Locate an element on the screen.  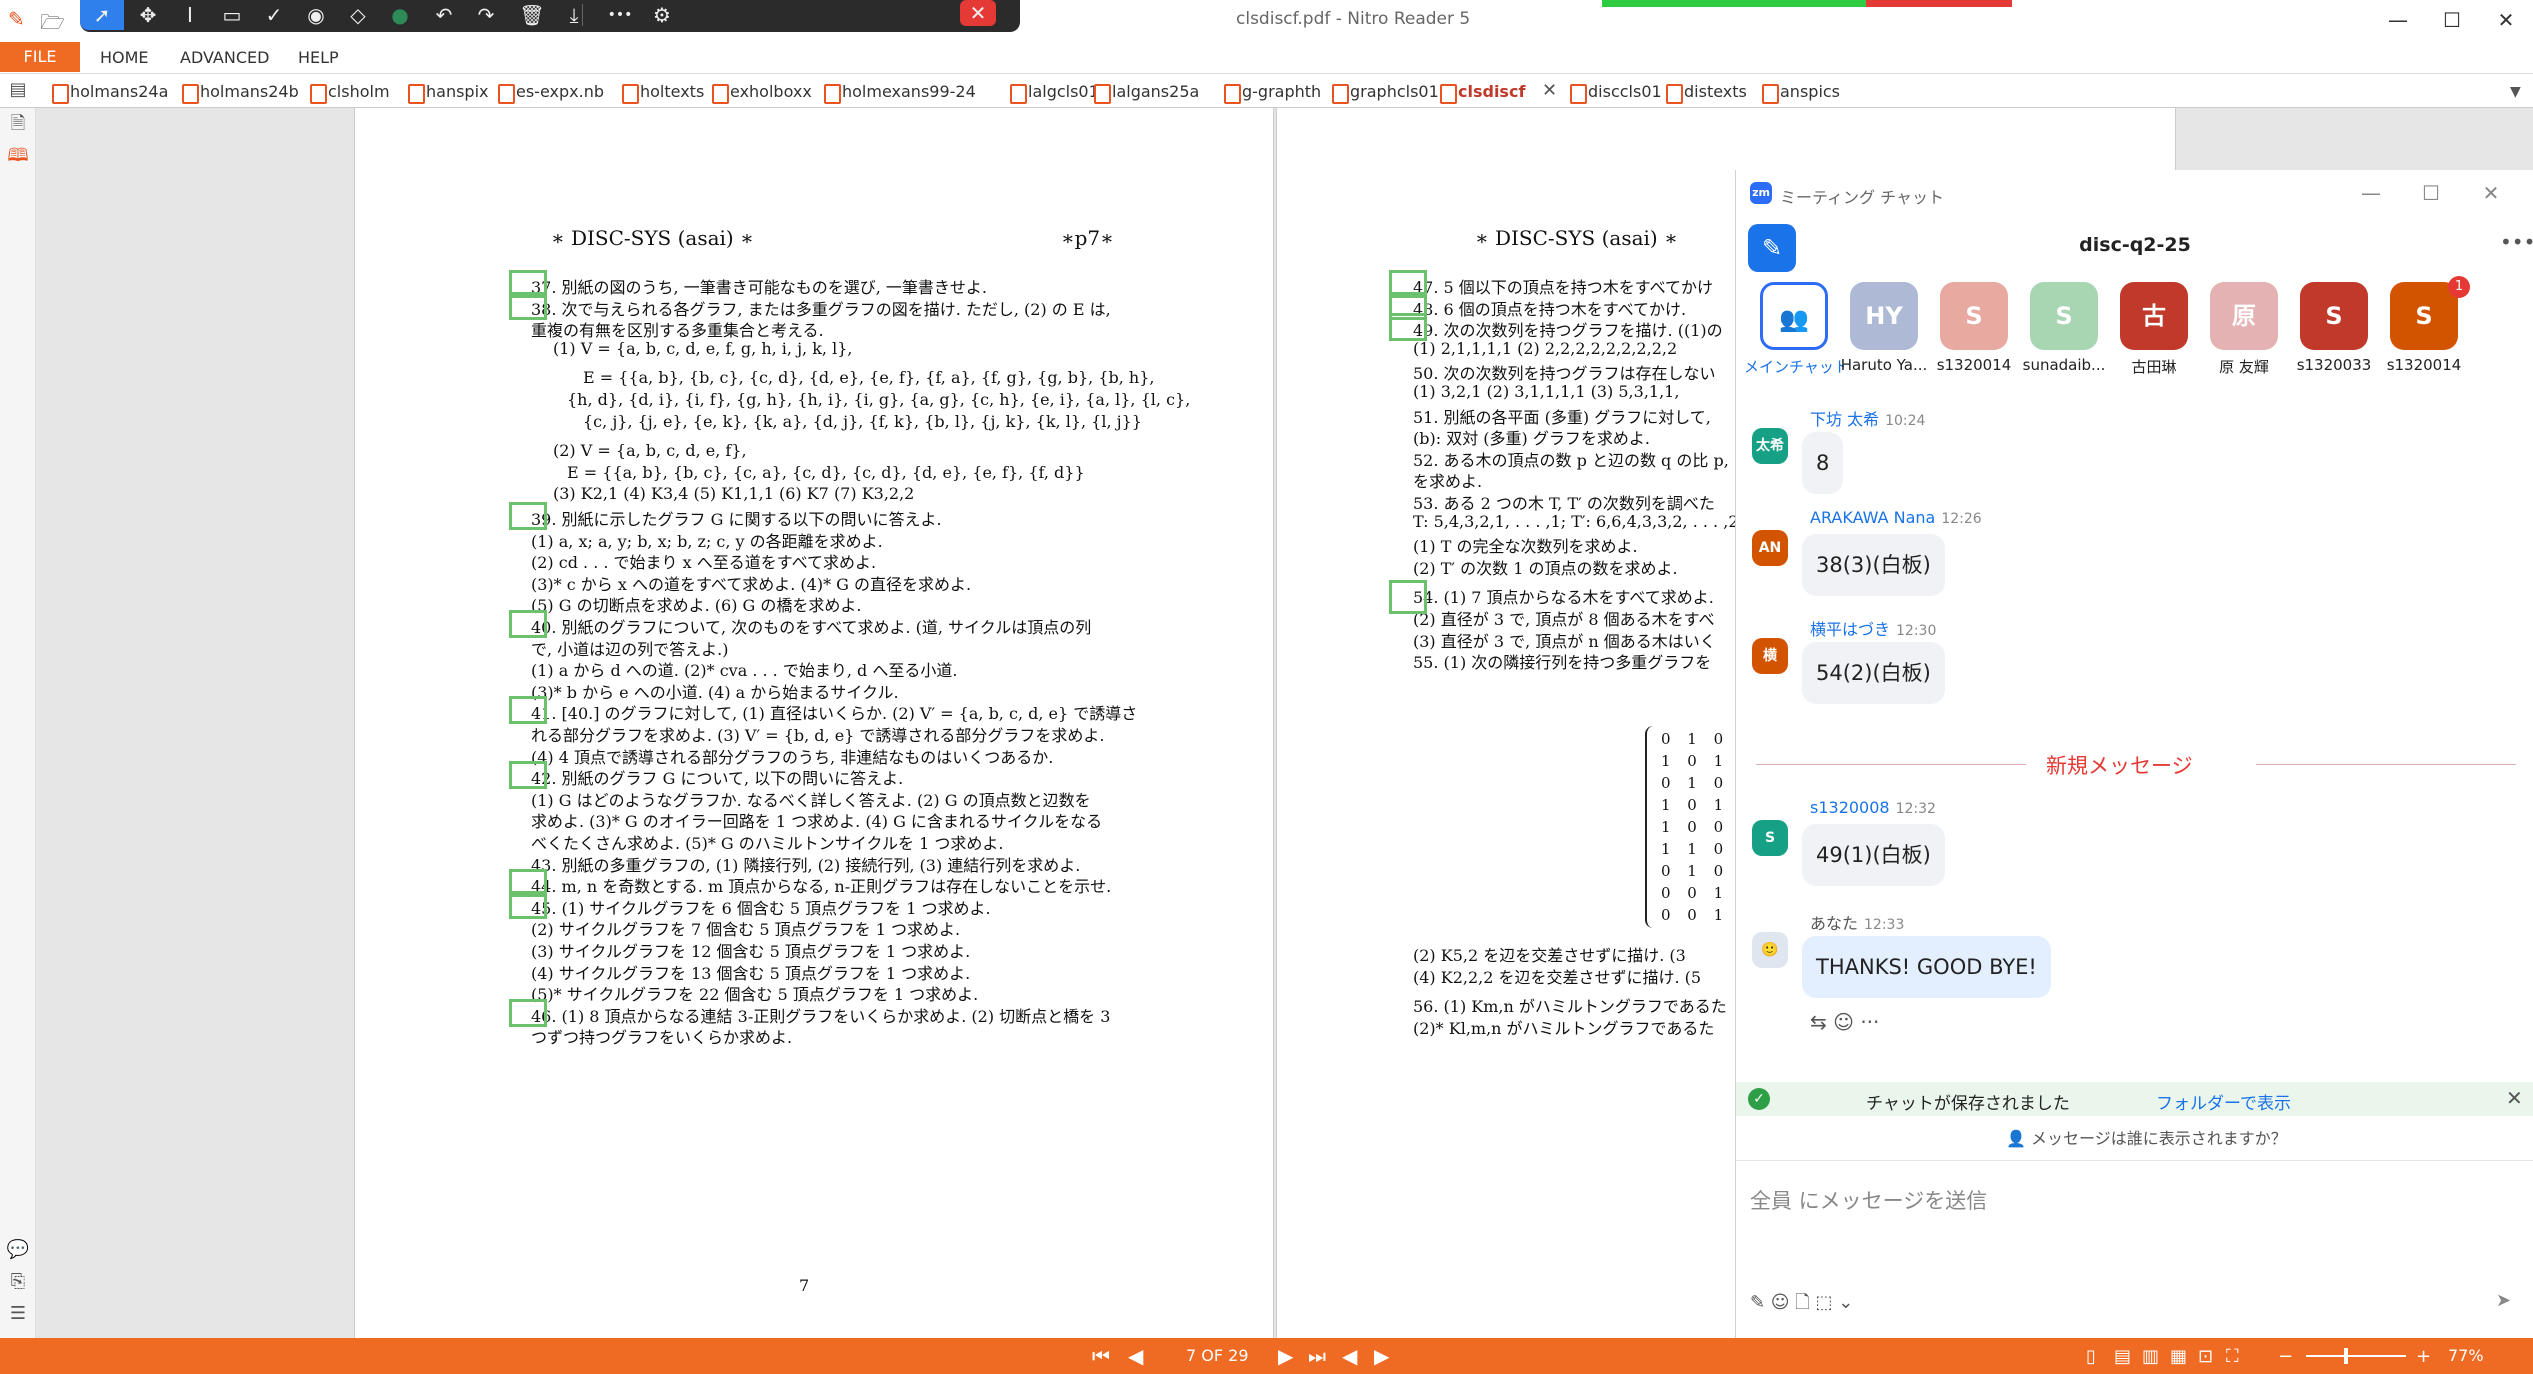
tab-distexts: distexts is located at coordinates (1704, 92).